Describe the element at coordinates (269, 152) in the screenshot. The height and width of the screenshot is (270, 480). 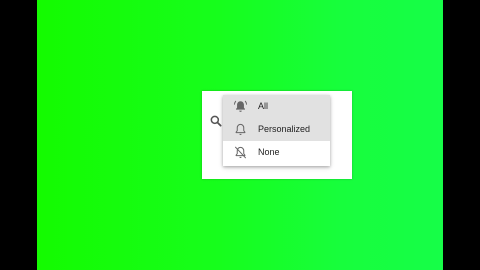
I see `menu-item-label: None` at that location.